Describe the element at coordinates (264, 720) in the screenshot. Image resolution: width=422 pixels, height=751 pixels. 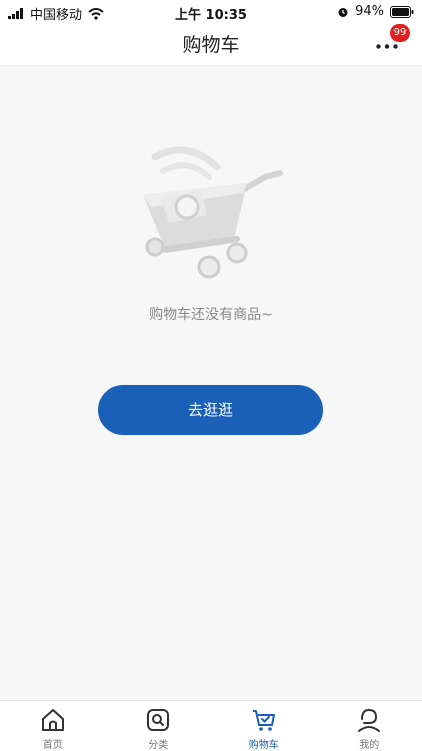
I see `cart-icon` at that location.